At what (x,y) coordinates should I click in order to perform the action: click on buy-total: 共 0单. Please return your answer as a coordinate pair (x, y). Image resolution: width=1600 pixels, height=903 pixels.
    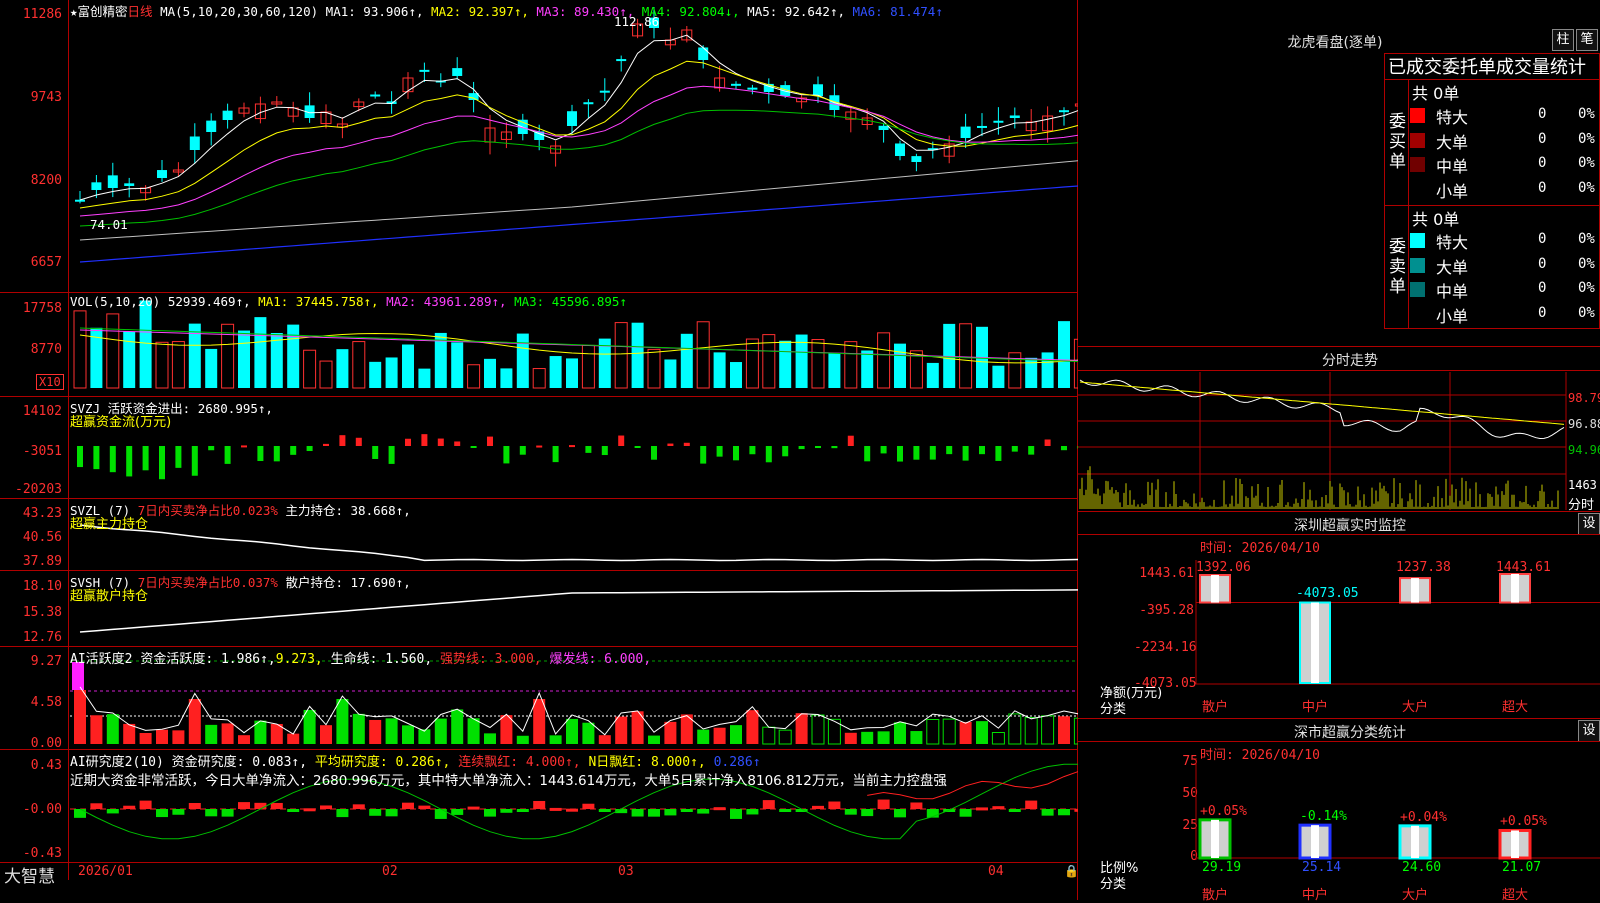
    Looking at the image, I should click on (1436, 93).